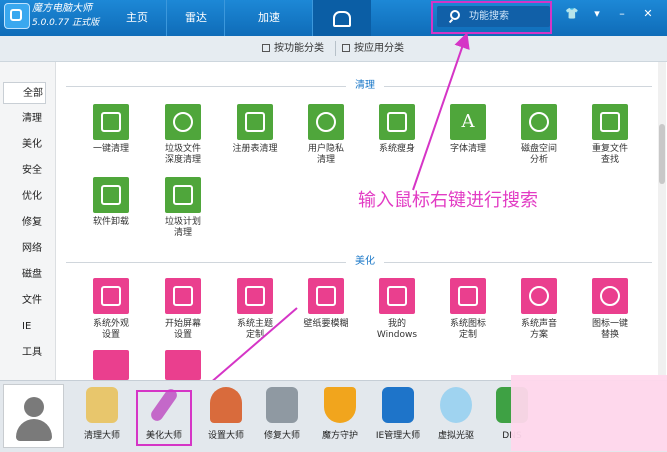 The width and height of the screenshot is (667, 452). Describe the element at coordinates (226, 405) in the screenshot. I see `rocket-icon` at that location.